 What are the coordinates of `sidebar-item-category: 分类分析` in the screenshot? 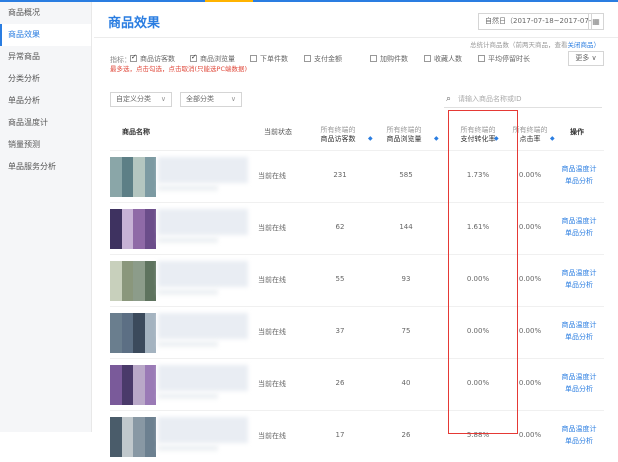 It's located at (45, 79).